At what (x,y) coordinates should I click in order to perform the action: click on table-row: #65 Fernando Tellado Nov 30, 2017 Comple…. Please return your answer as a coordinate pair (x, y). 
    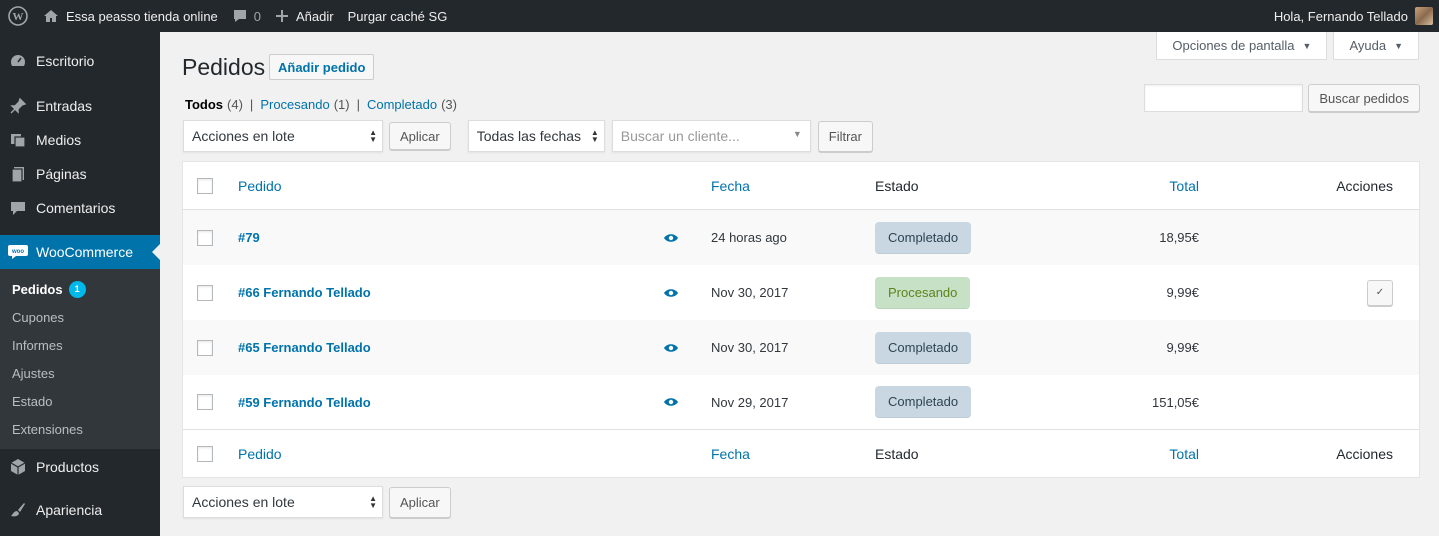
    Looking at the image, I should click on (801, 347).